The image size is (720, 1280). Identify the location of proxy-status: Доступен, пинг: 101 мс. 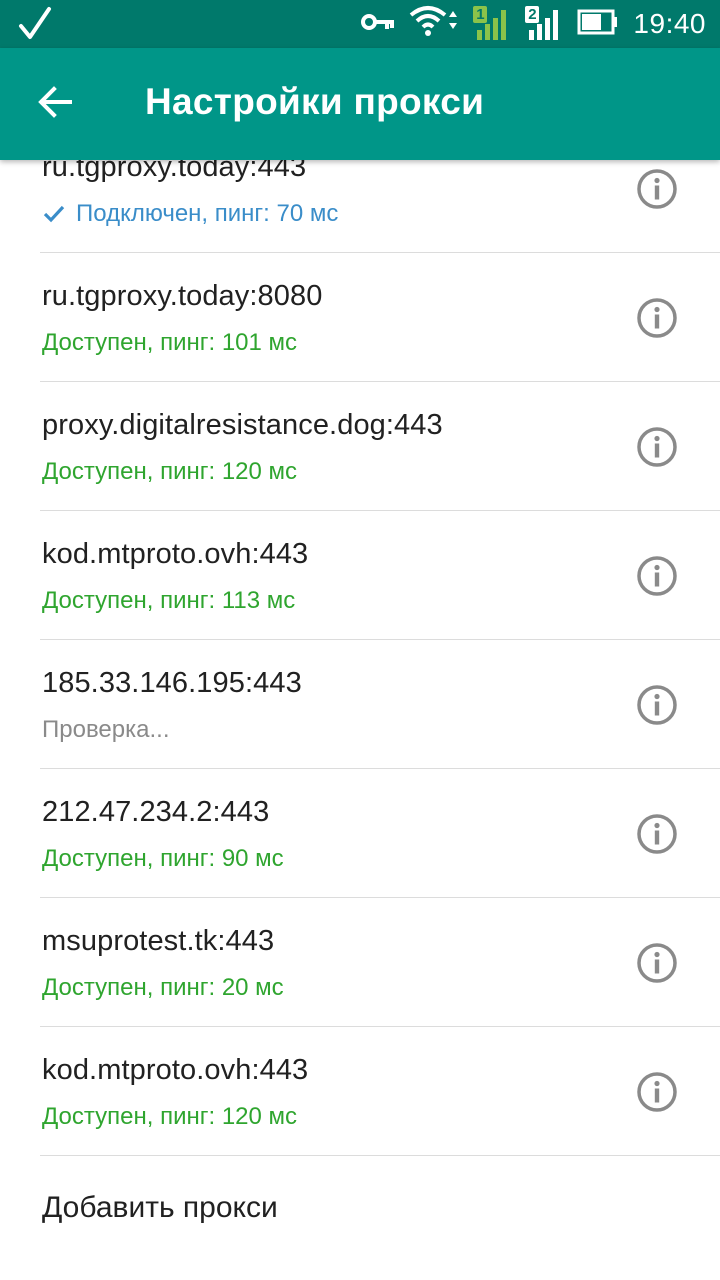
(169, 343).